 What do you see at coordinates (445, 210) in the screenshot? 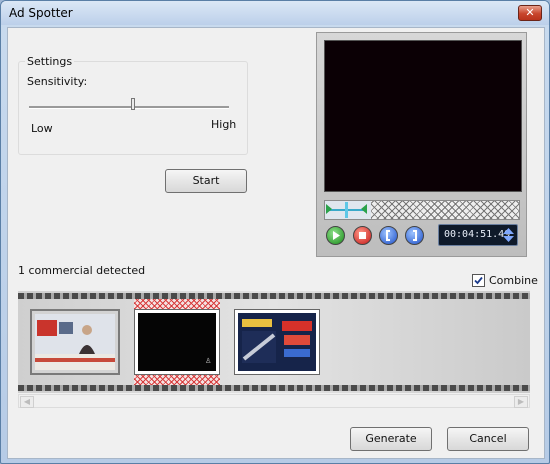
I see `timeline-unselected-area` at bounding box center [445, 210].